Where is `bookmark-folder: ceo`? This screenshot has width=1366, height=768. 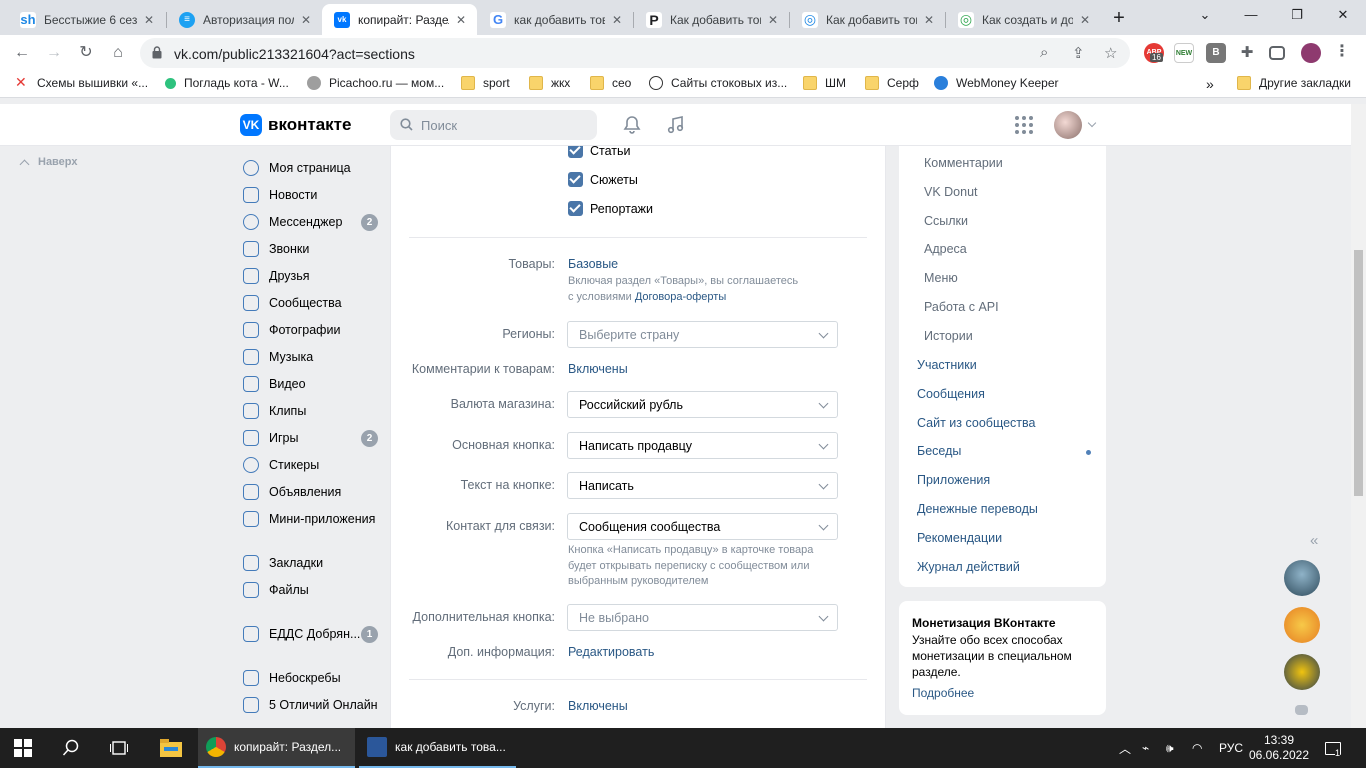
bookmark-folder: ceo is located at coordinates (610, 83).